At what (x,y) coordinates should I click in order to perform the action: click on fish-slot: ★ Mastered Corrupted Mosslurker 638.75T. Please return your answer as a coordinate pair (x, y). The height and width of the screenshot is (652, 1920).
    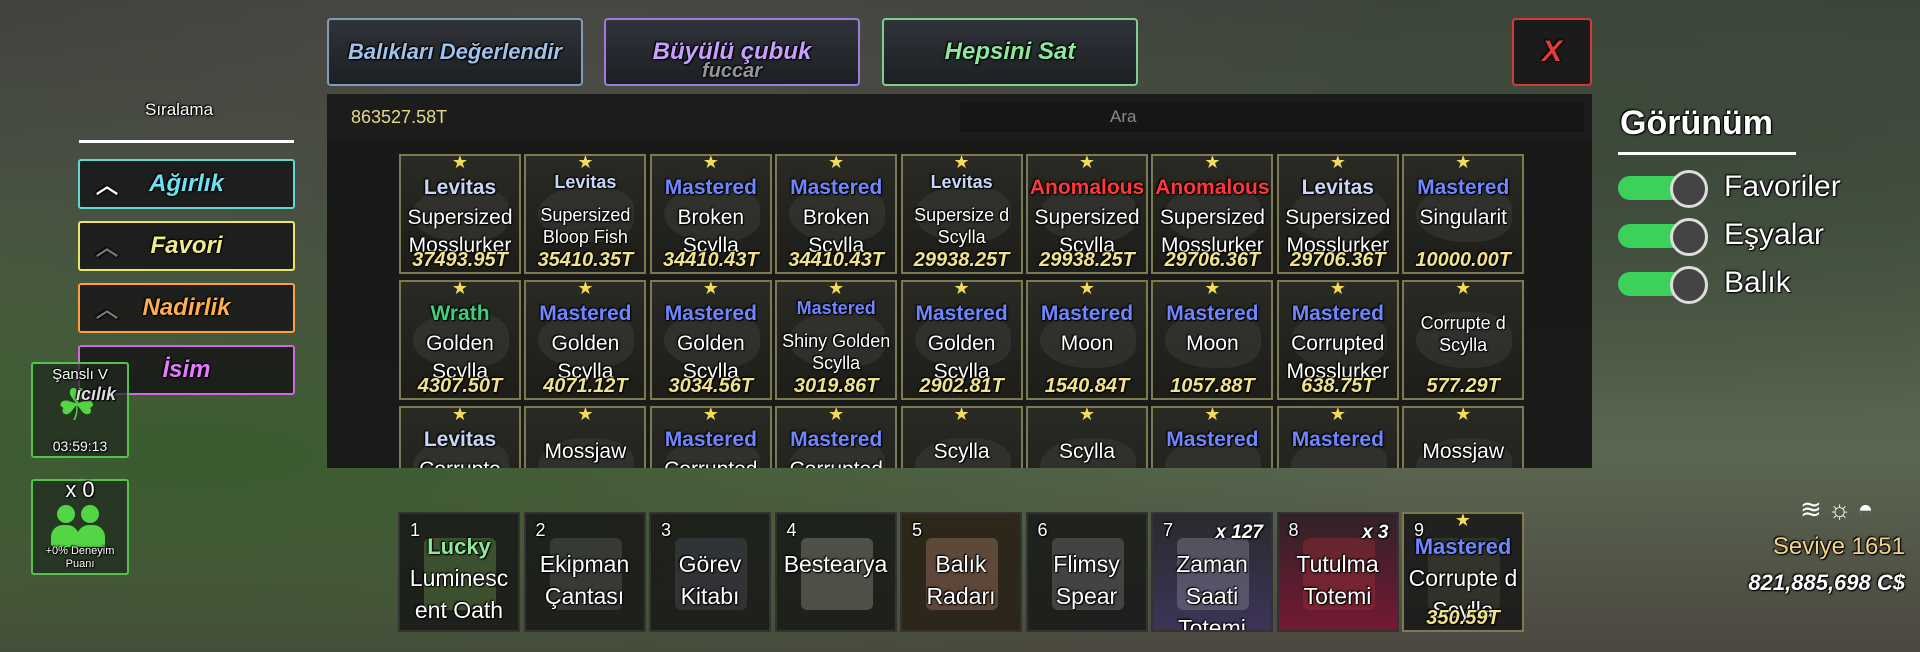
    Looking at the image, I should click on (1337, 340).